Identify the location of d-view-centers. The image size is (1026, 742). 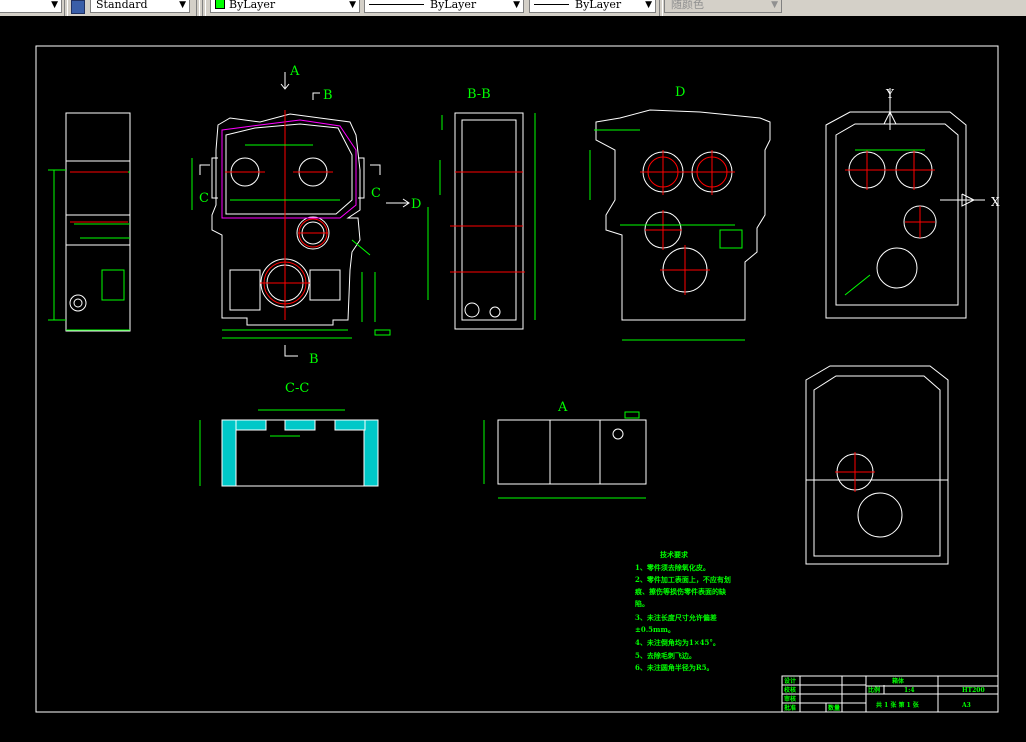
(687, 222).